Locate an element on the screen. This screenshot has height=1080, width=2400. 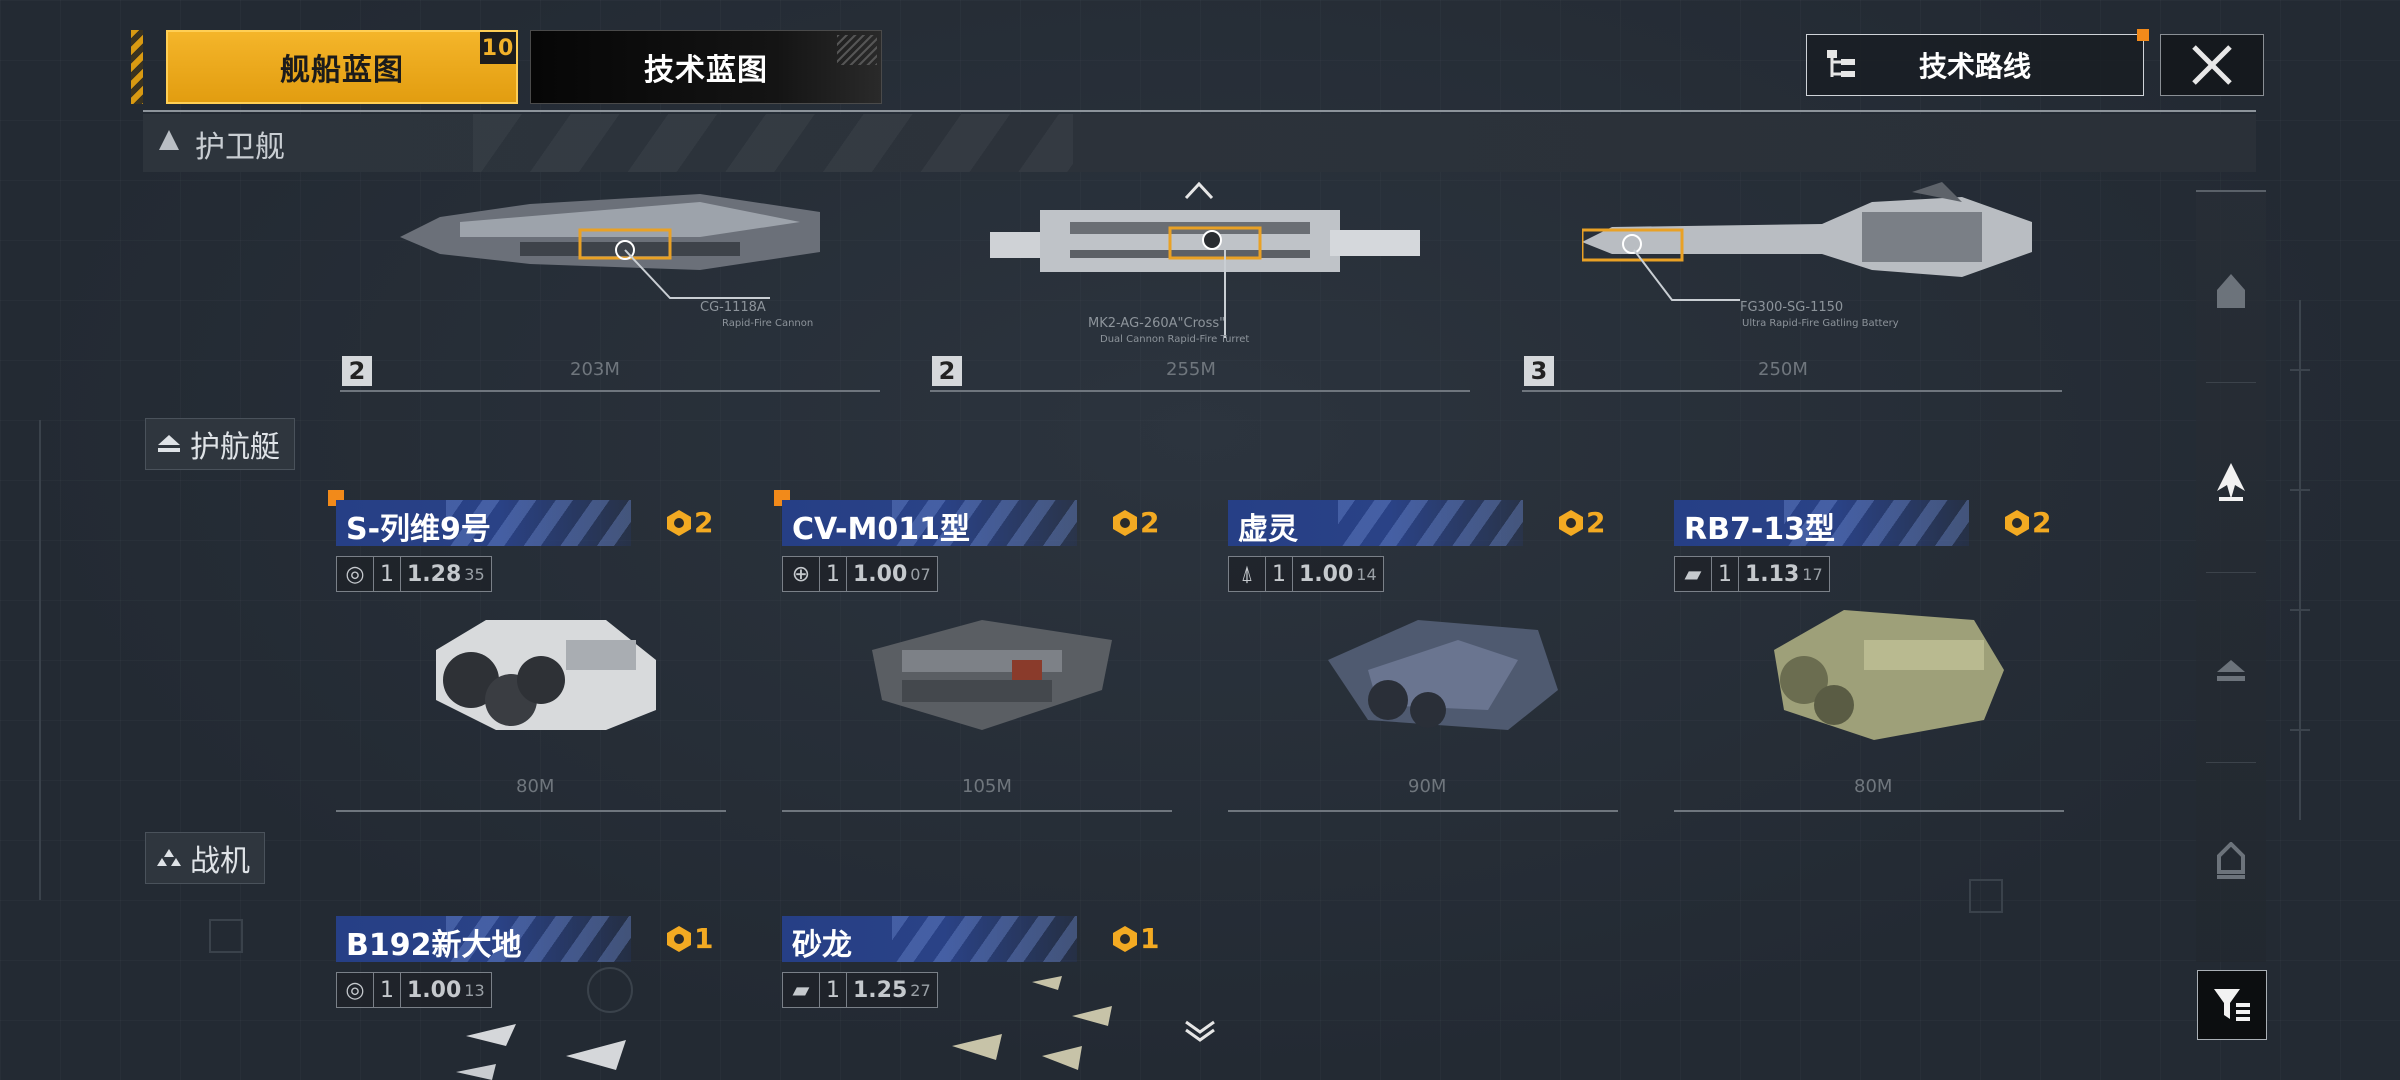
escort-category-label: 护航艇 is located at coordinates (220, 444).